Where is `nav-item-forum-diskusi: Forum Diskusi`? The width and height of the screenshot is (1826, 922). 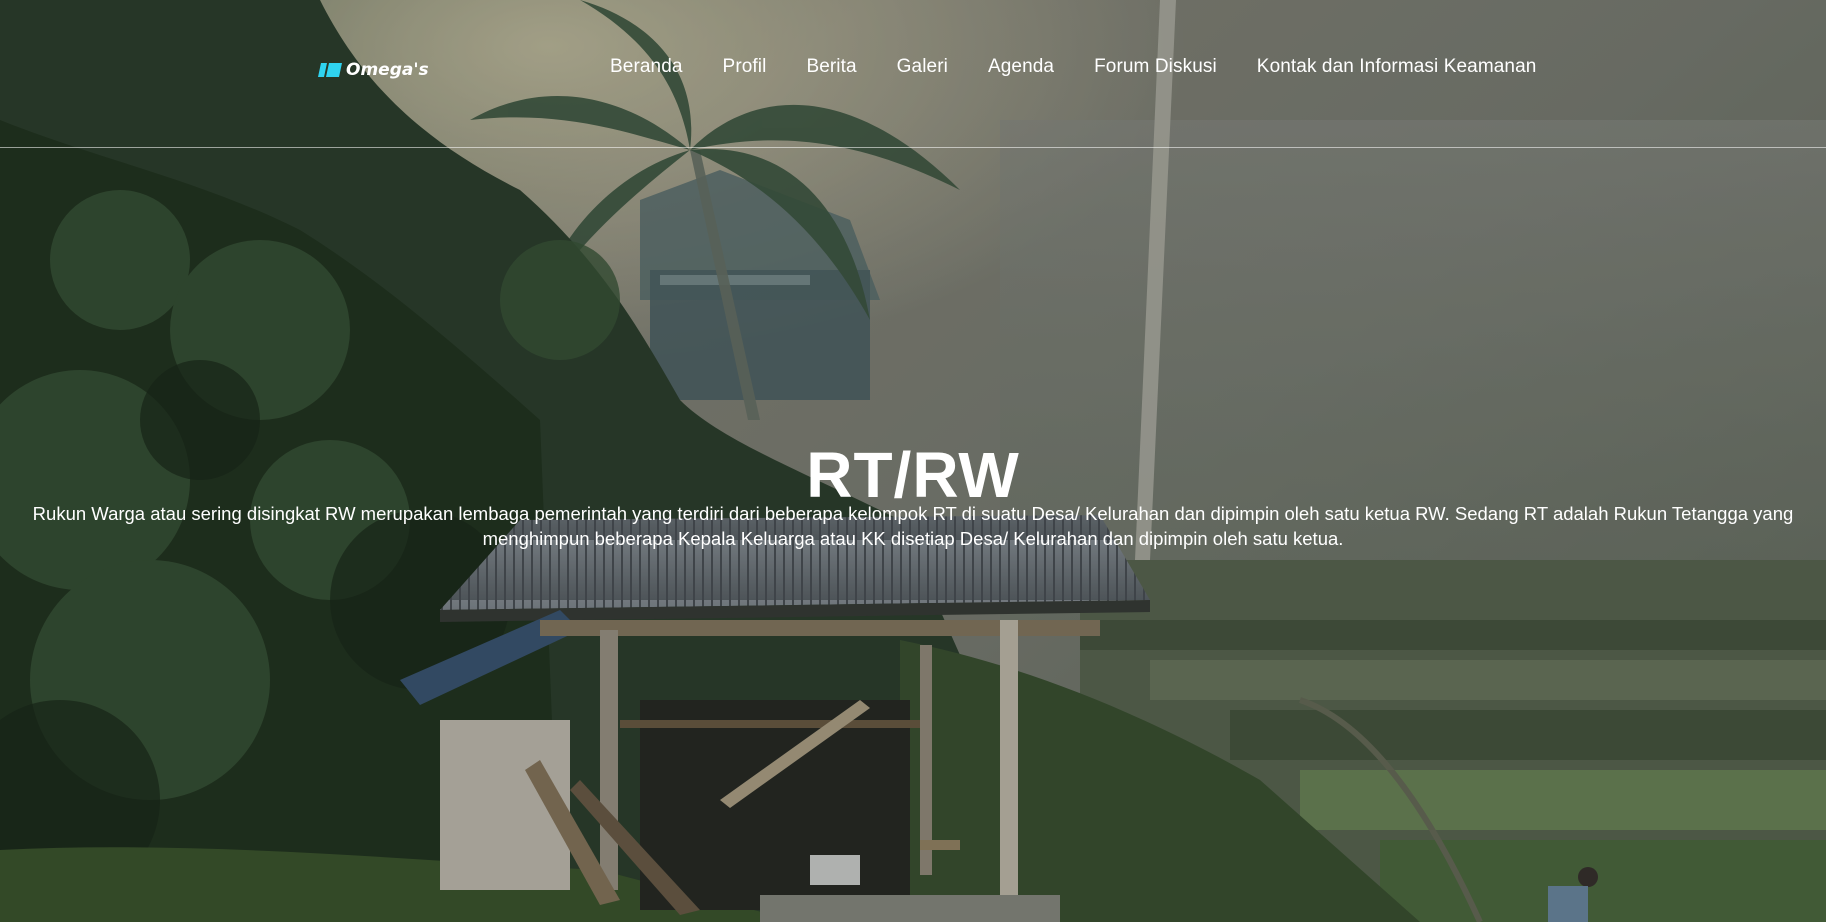 nav-item-forum-diskusi: Forum Diskusi is located at coordinates (1155, 67).